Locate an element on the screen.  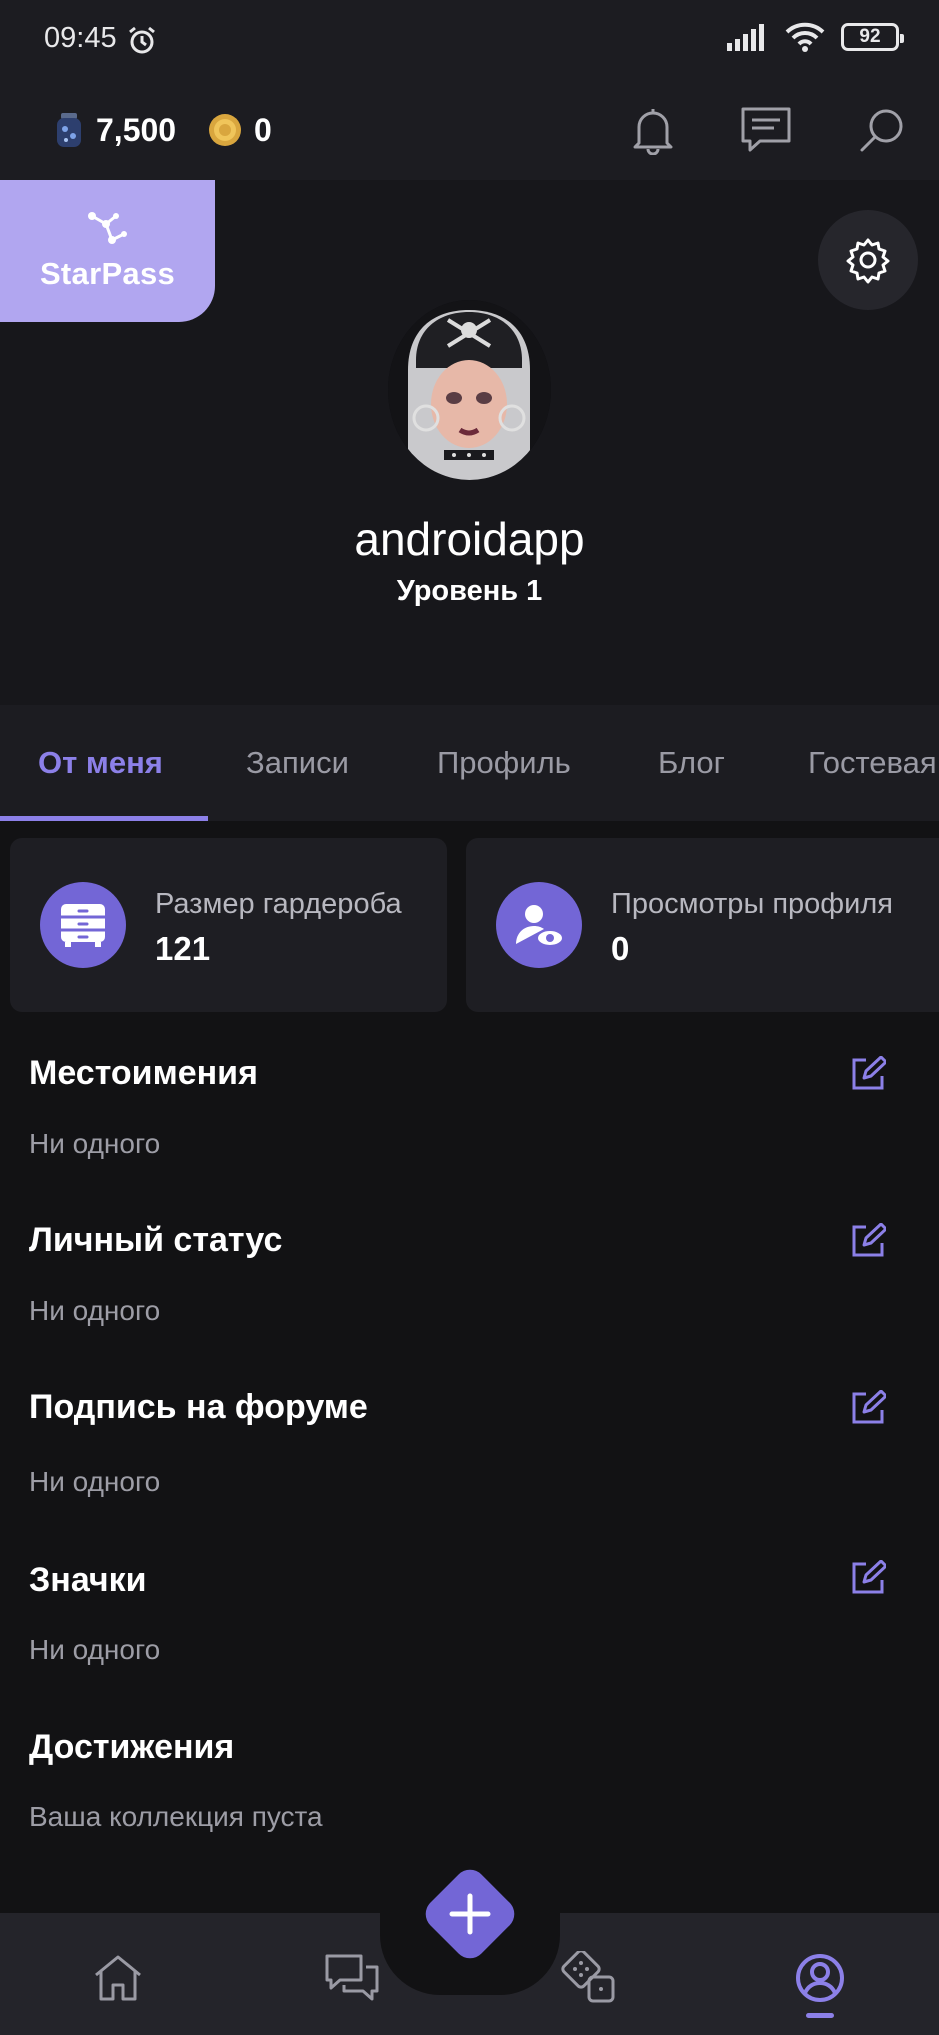
tab-blog: Блог is located at coordinates (691, 763).